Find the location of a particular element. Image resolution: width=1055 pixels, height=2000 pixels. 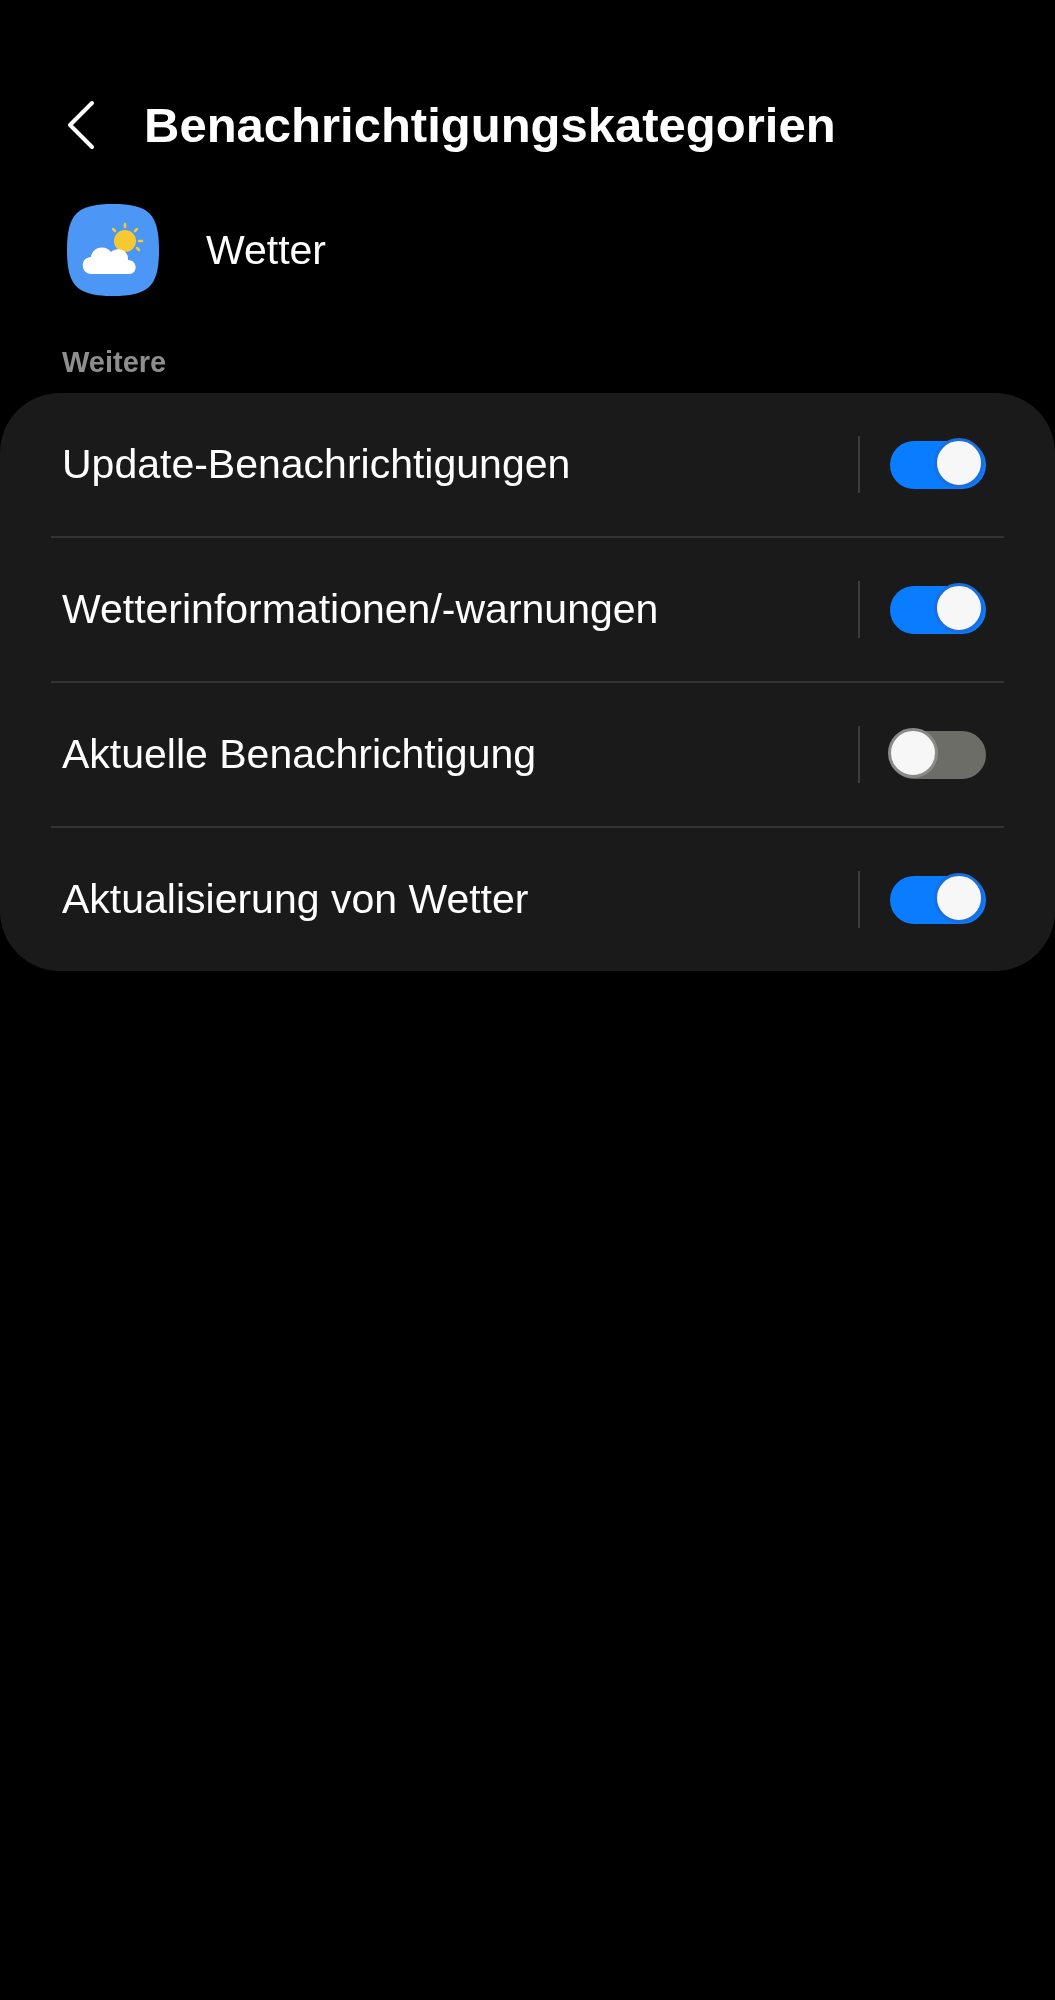

section-title: Weitere is located at coordinates (115, 362).